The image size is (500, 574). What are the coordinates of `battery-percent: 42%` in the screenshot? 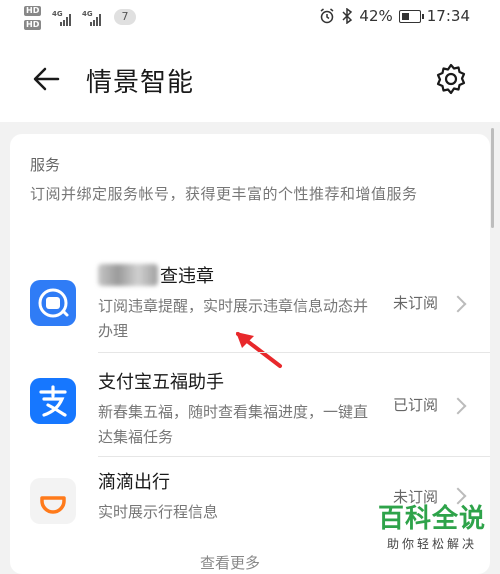 It's located at (376, 16).